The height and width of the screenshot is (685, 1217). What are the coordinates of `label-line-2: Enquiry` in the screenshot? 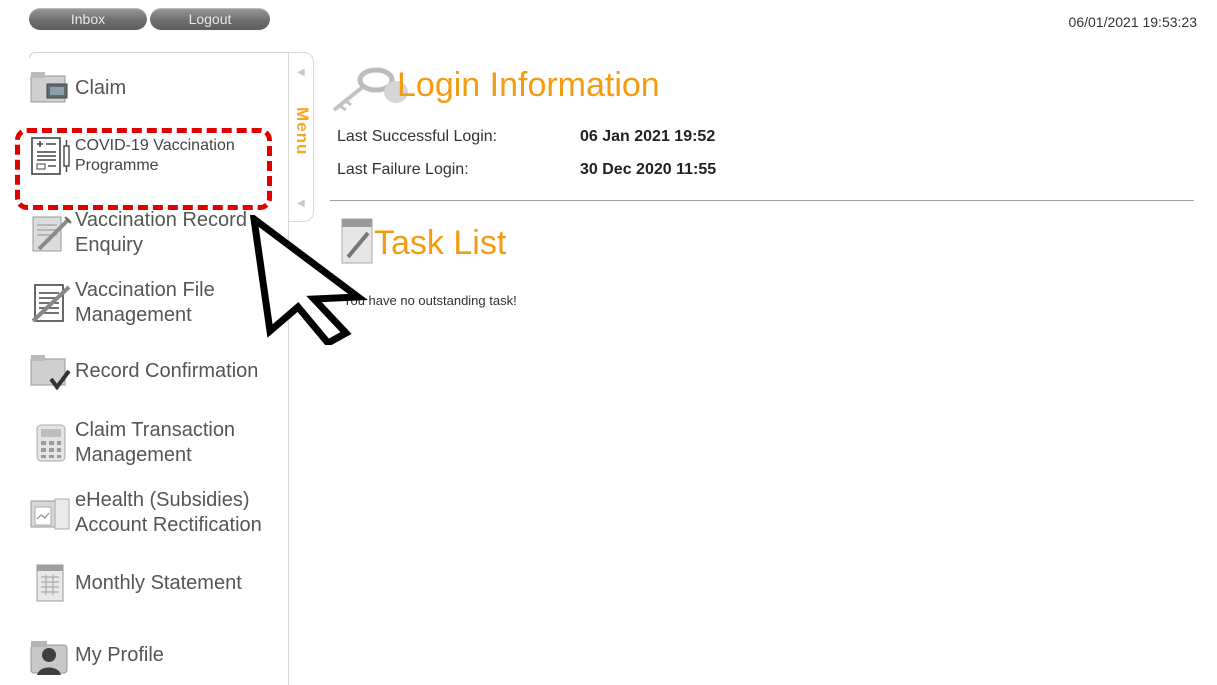 It's located at (109, 245).